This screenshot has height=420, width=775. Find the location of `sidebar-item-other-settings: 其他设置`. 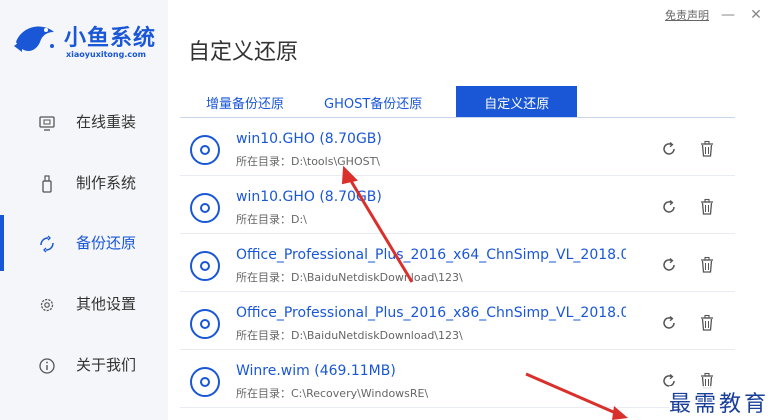

sidebar-item-other-settings: 其他设置 is located at coordinates (84, 304).